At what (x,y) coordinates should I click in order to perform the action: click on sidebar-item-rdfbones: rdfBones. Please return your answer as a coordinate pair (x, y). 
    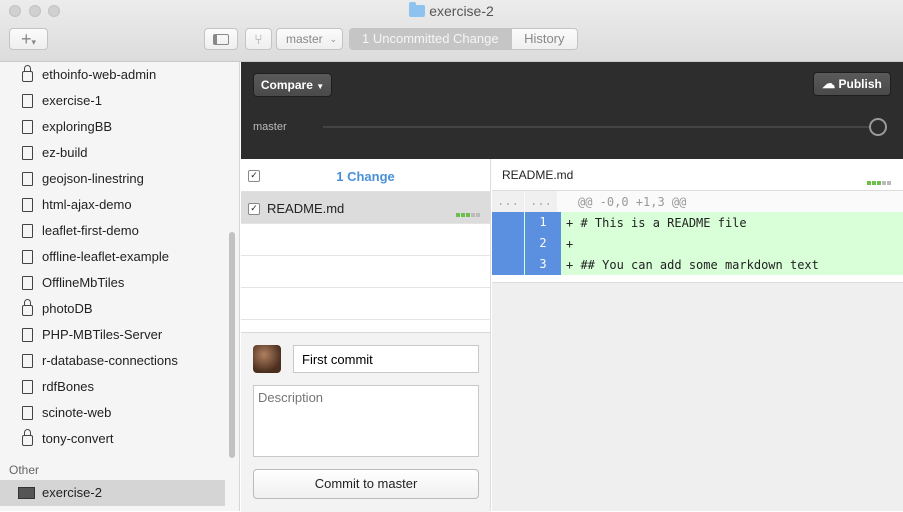
    Looking at the image, I should click on (112, 387).